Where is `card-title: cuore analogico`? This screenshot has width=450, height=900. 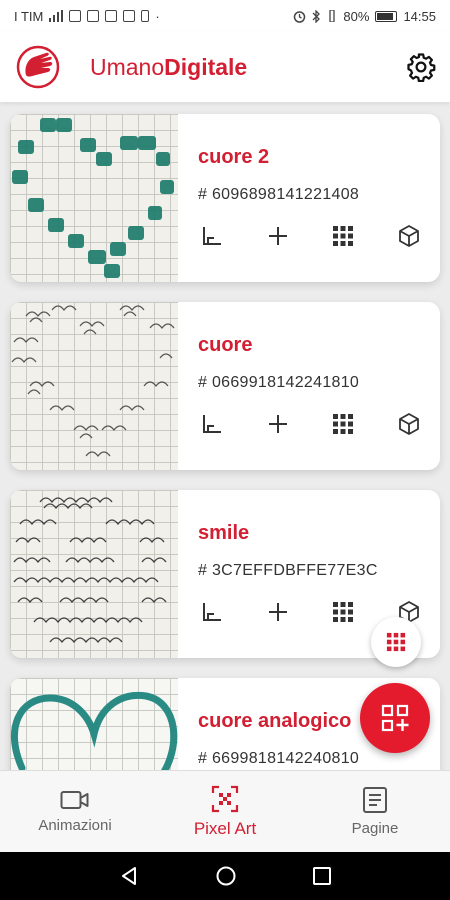
card-title: cuore analogico is located at coordinates (275, 721).